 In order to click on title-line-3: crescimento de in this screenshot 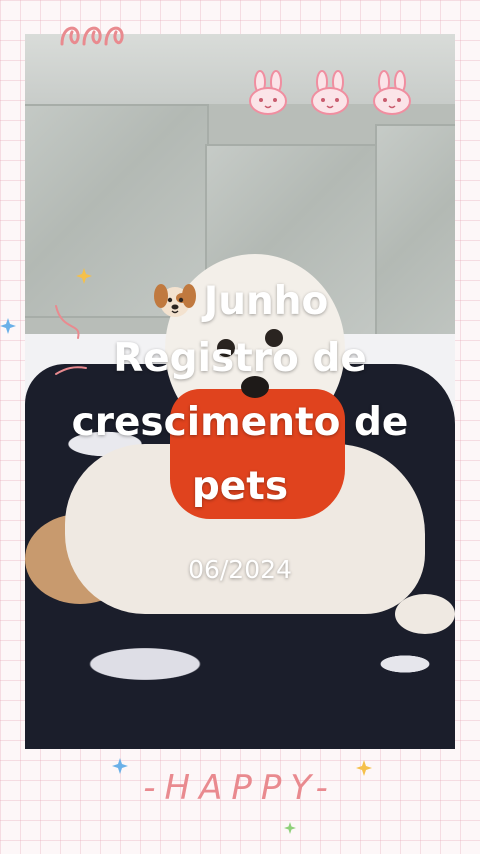, I will do `click(240, 422)`.